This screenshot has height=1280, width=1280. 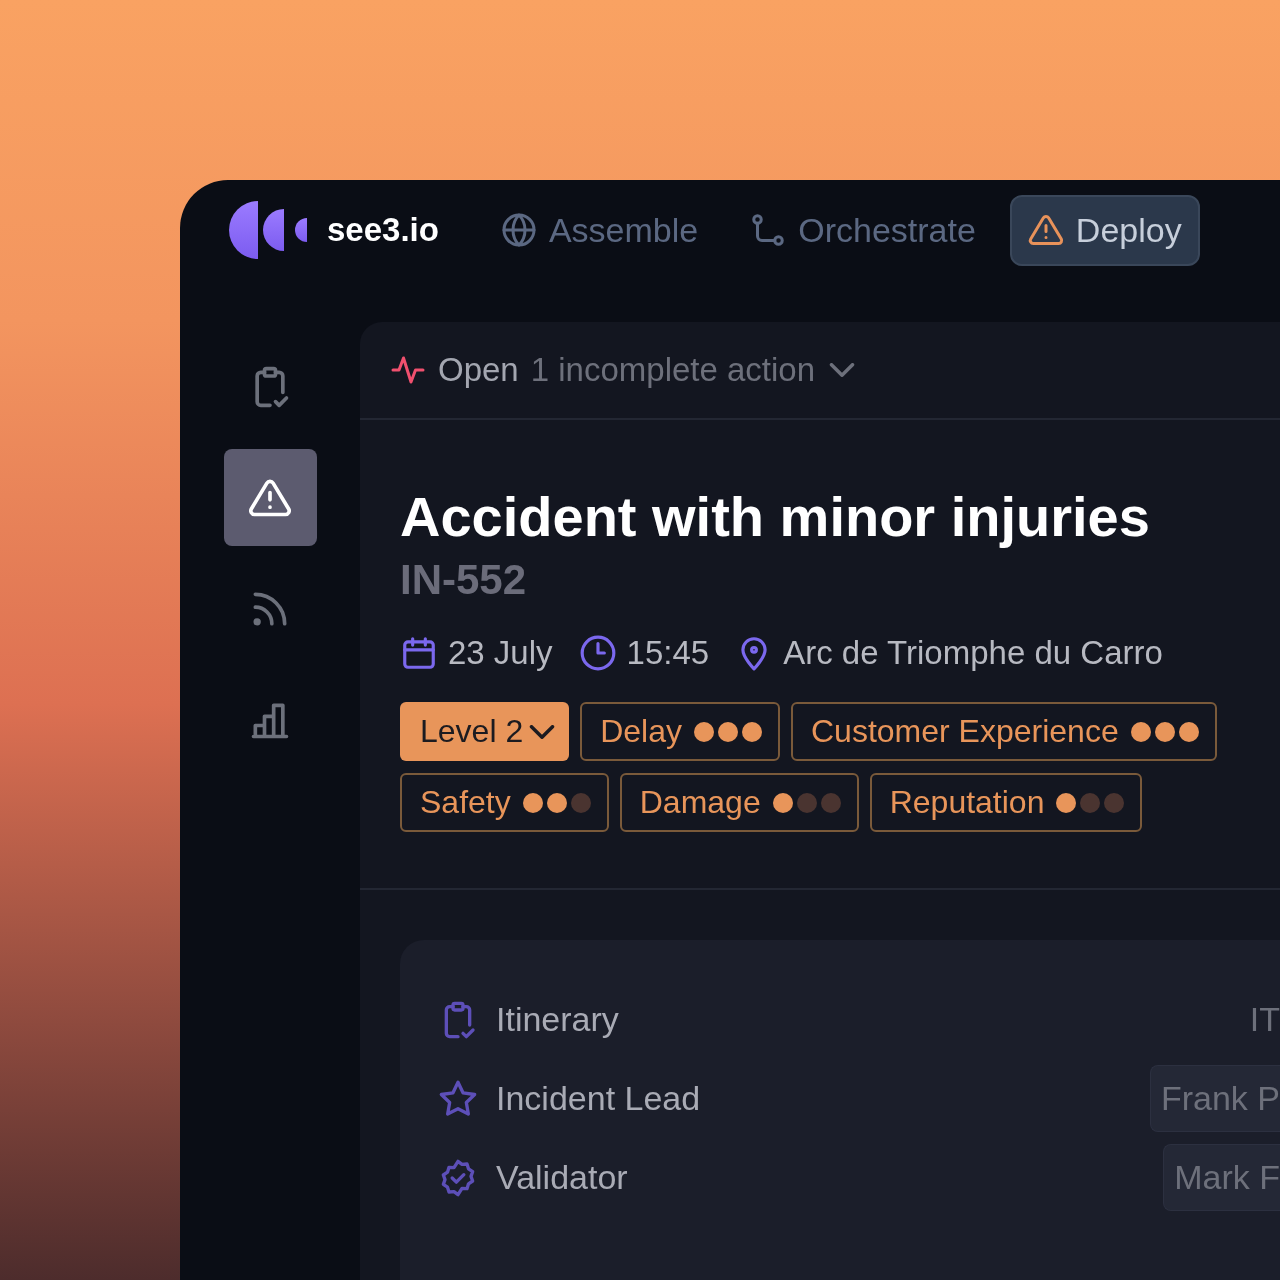 What do you see at coordinates (1214, 1098) in the screenshot?
I see `value-field: Frank P` at bounding box center [1214, 1098].